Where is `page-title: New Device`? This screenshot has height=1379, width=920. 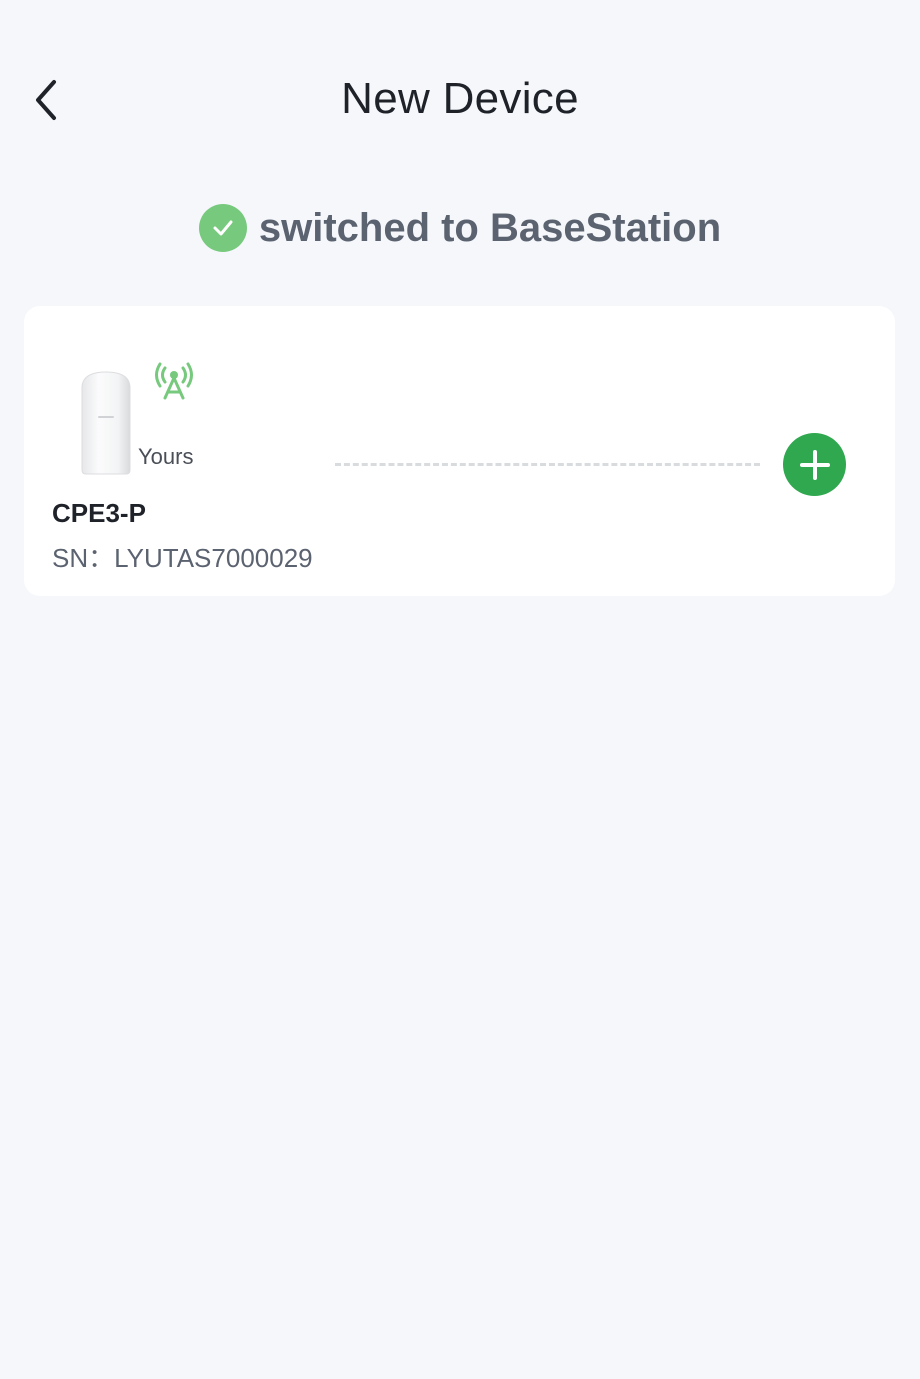
page-title: New Device is located at coordinates (460, 98).